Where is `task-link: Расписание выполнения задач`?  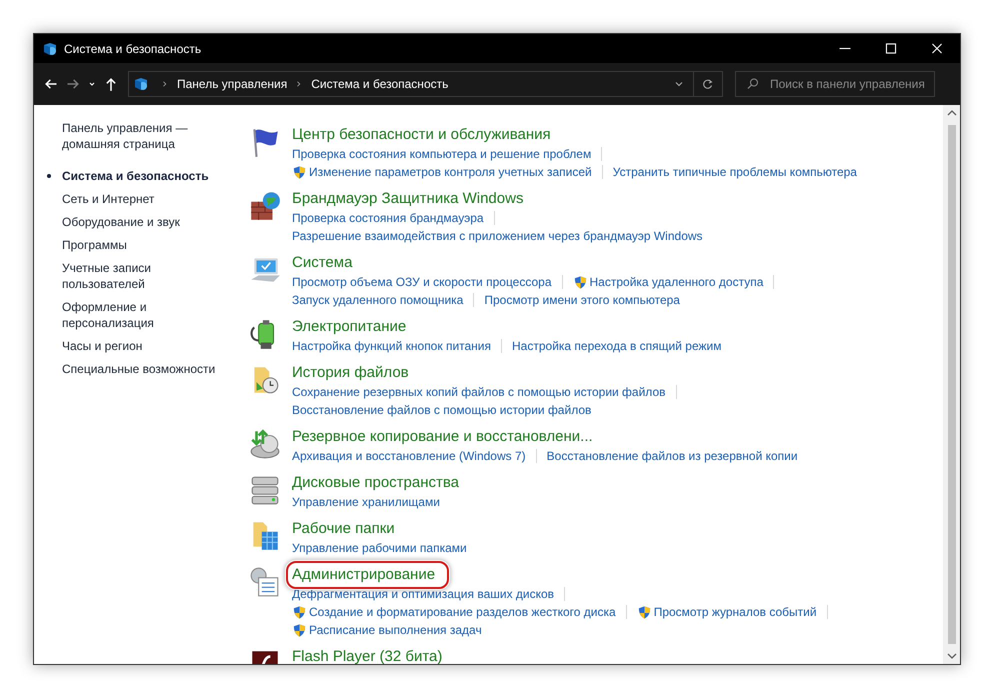 task-link: Расписание выполнения задач is located at coordinates (395, 630).